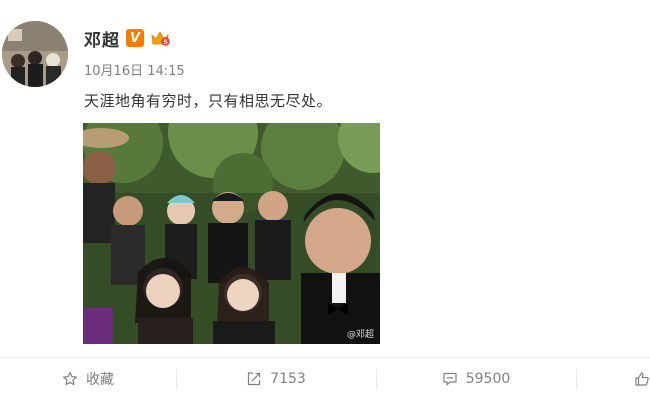 Image resolution: width=650 pixels, height=400 pixels. Describe the element at coordinates (642, 379) in the screenshot. I see `thumbs-up-icon` at that location.